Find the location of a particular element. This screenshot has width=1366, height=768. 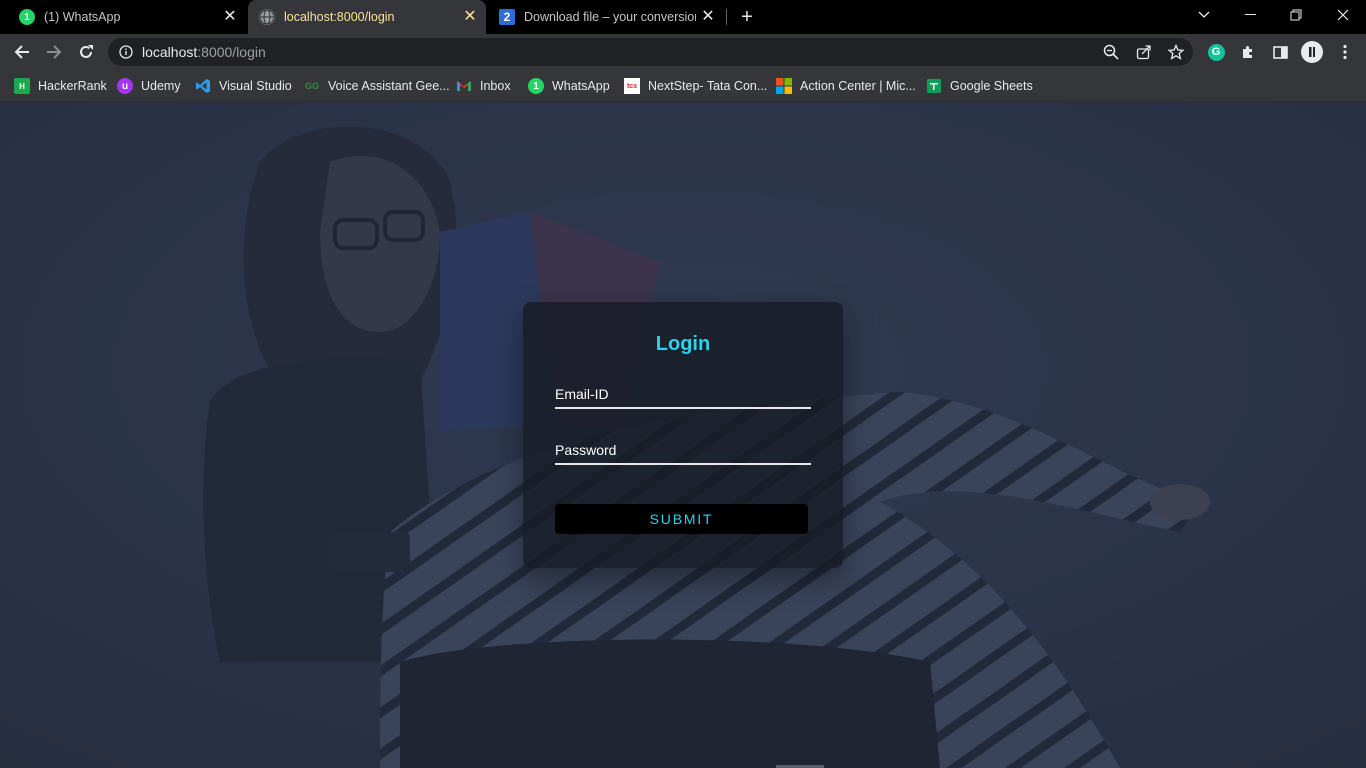

gmail-icon is located at coordinates (464, 86).